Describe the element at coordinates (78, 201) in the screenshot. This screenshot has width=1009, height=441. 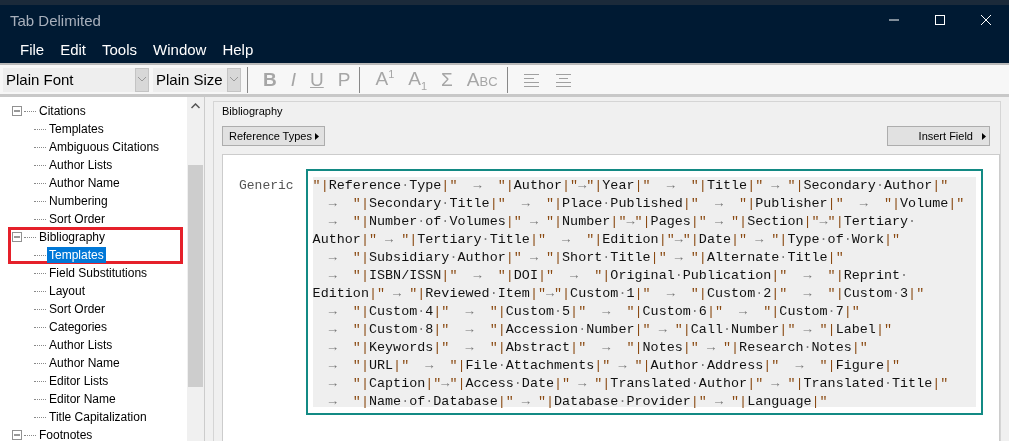
I see `tree-item: Numbering` at that location.